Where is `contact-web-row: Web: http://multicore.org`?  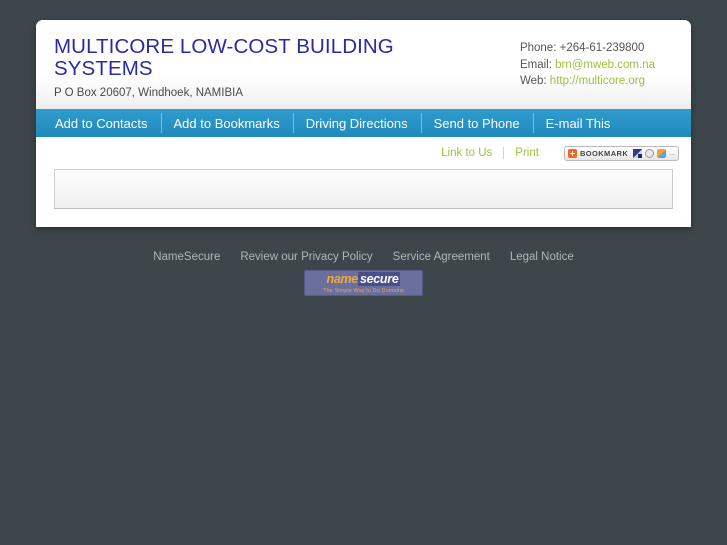 contact-web-row: Web: http://multicore.org is located at coordinates (587, 81).